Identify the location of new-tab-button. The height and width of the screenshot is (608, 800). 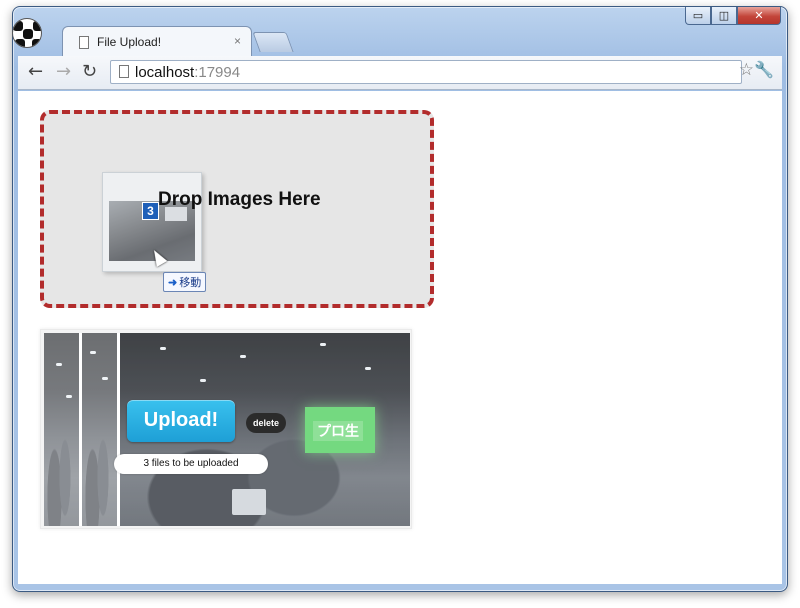
(273, 42).